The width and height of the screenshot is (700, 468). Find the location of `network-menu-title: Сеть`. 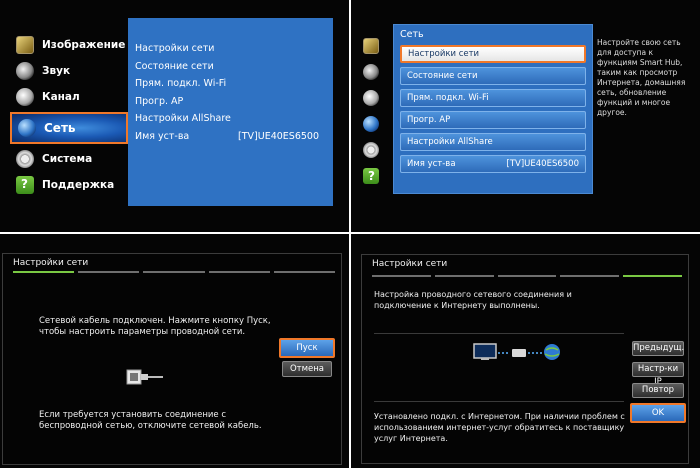

network-menu-title: Сеть is located at coordinates (412, 34).